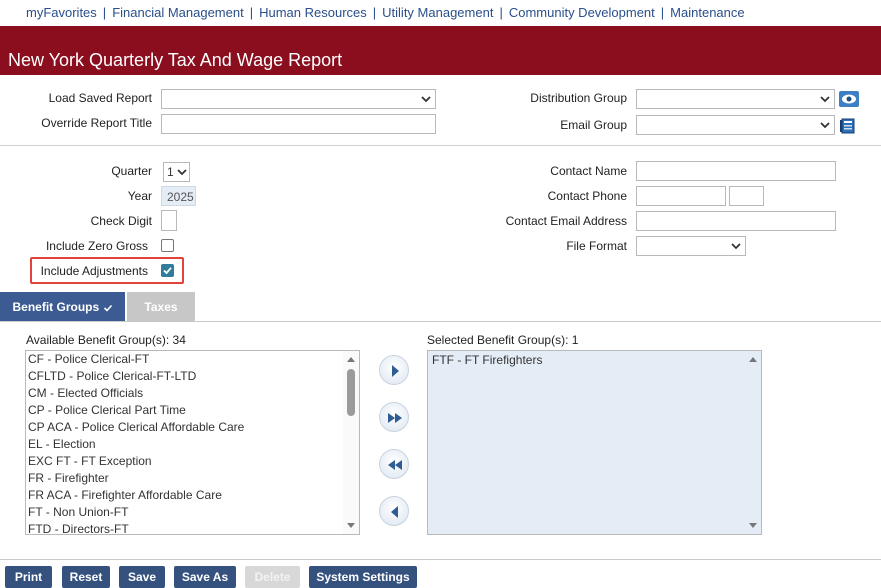 The width and height of the screenshot is (881, 588). What do you see at coordinates (142, 577) in the screenshot?
I see `save-button: Save` at bounding box center [142, 577].